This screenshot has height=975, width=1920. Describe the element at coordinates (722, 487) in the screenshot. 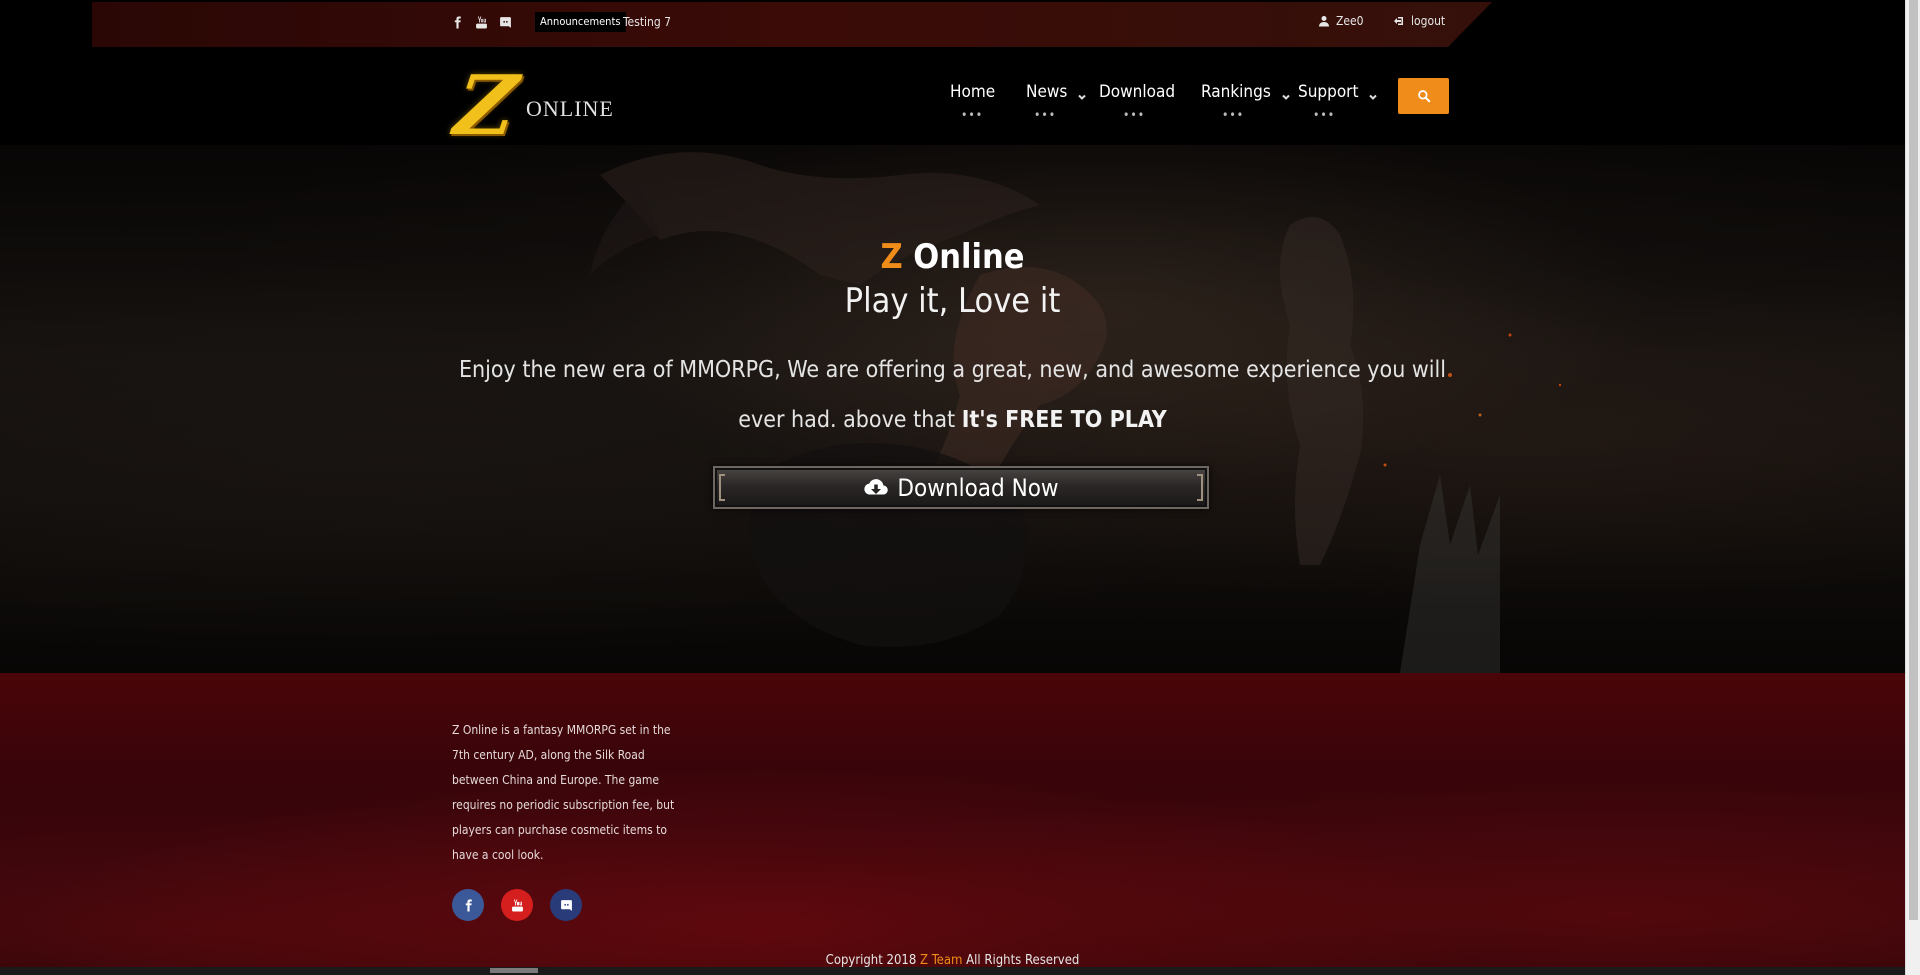

I see `button-corner-left` at that location.